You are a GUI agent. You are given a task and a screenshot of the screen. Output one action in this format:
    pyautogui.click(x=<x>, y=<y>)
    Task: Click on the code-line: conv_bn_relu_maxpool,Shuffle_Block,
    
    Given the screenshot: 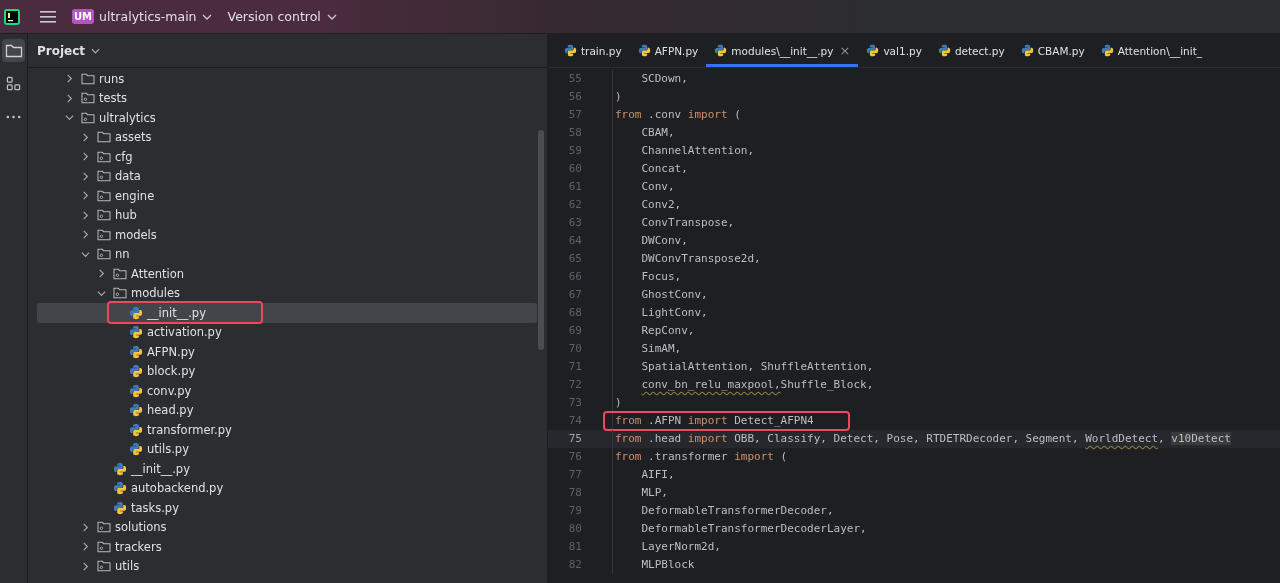 What is the action you would take?
    pyautogui.click(x=757, y=385)
    